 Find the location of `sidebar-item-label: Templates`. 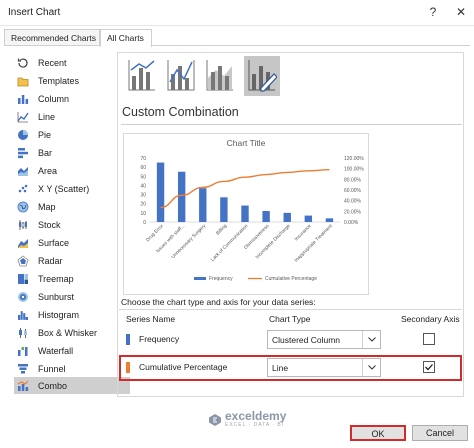

sidebar-item-label: Templates is located at coordinates (59, 80).